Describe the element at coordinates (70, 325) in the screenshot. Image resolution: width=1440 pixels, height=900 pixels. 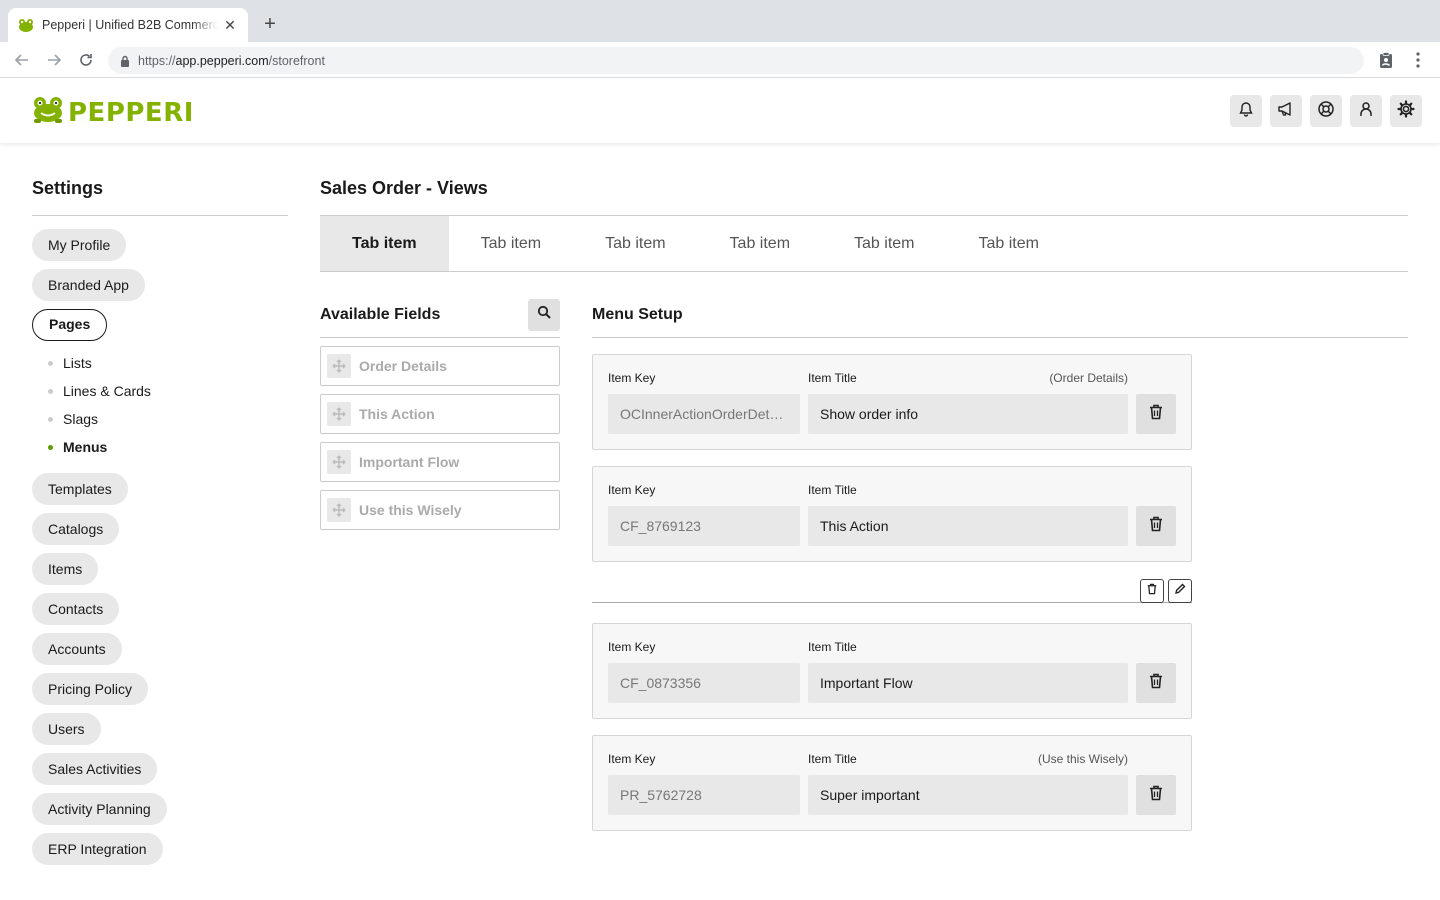
I see `sidebar-item-label: Pages` at that location.